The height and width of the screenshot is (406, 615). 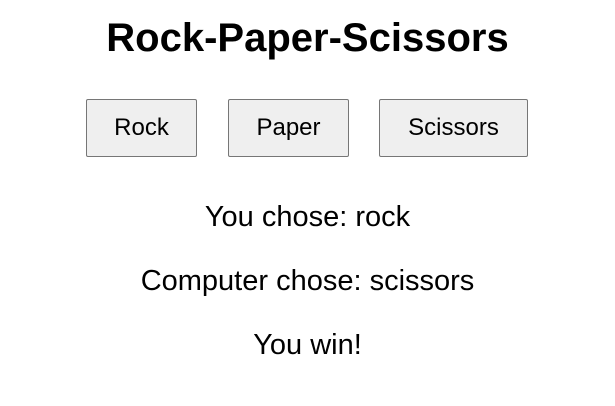 What do you see at coordinates (307, 345) in the screenshot?
I see `outcome-text: You win!` at bounding box center [307, 345].